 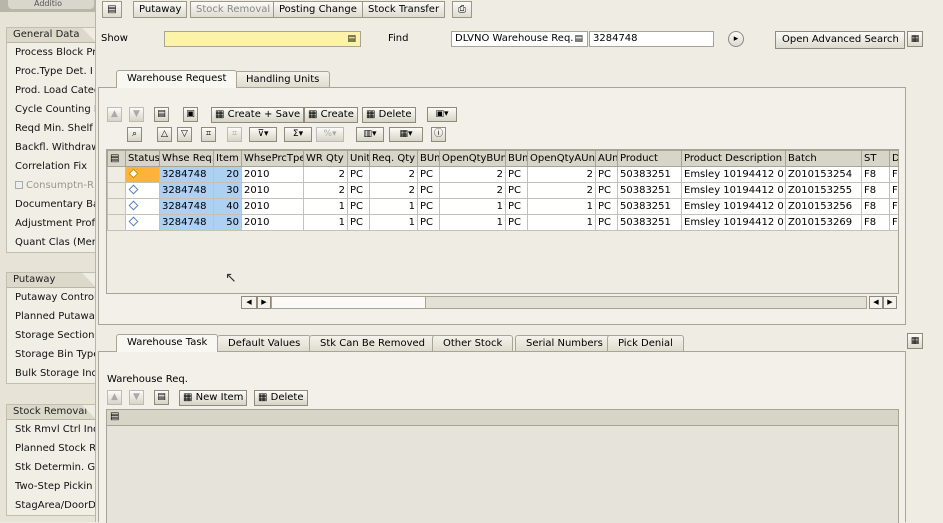 What do you see at coordinates (51, 354) in the screenshot?
I see `nav-item: Storage Bin Type` at bounding box center [51, 354].